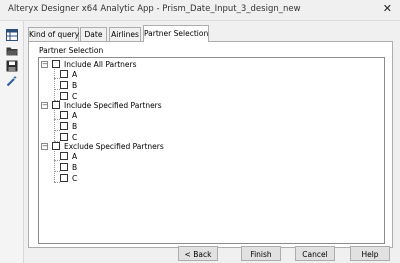  What do you see at coordinates (100, 64) in the screenshot?
I see `tree-node-label: Include All Partners` at bounding box center [100, 64].